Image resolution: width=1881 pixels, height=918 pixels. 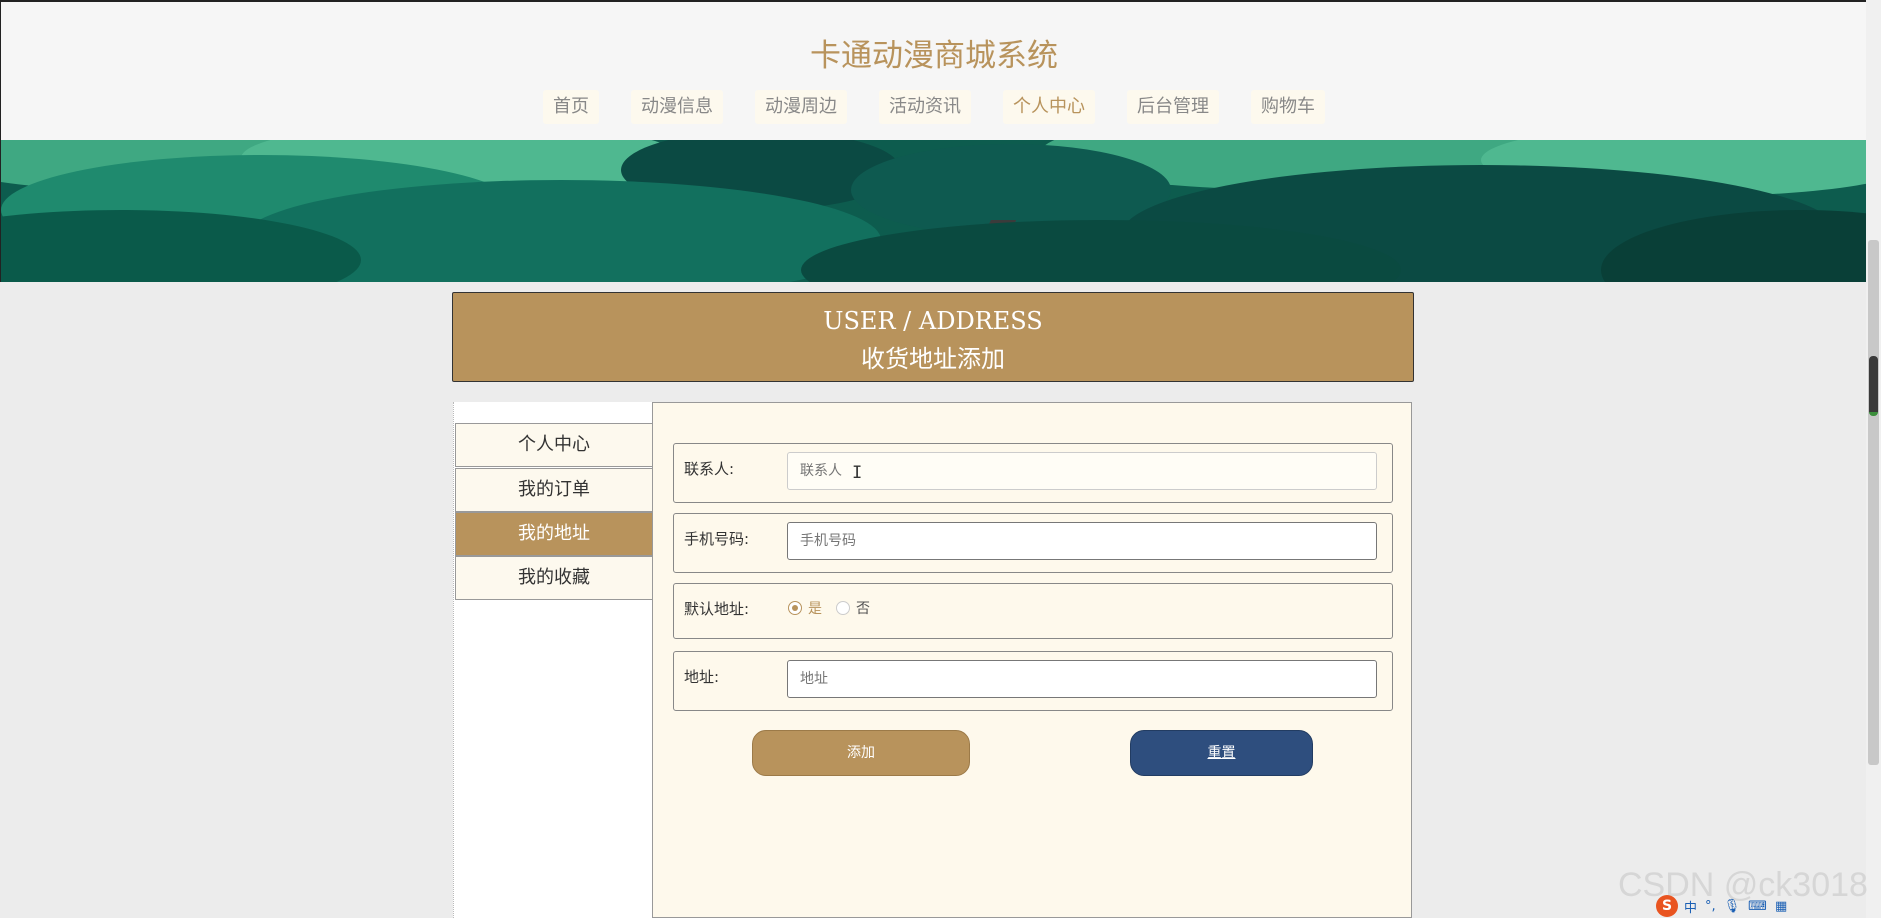 I want to click on sidebar-item-my-address: 我的地址, so click(x=554, y=534).